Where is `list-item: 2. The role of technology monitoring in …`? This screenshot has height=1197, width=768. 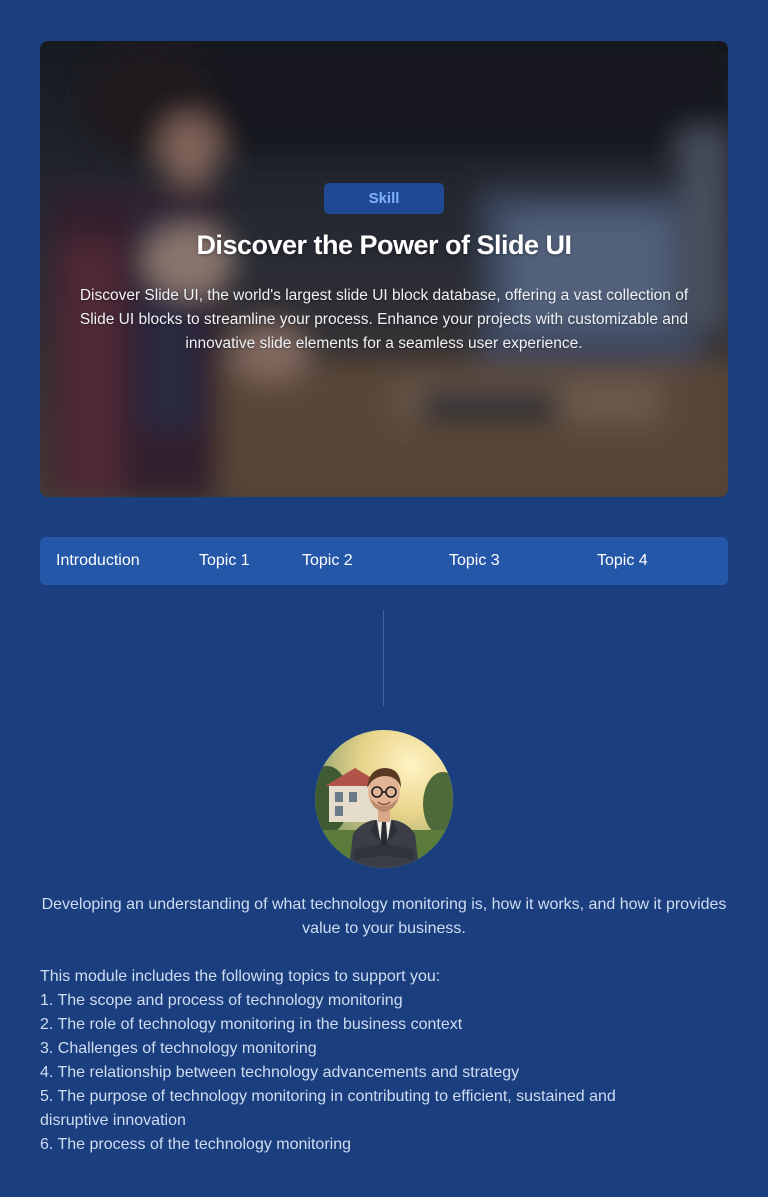 list-item: 2. The role of technology monitoring in … is located at coordinates (251, 1024).